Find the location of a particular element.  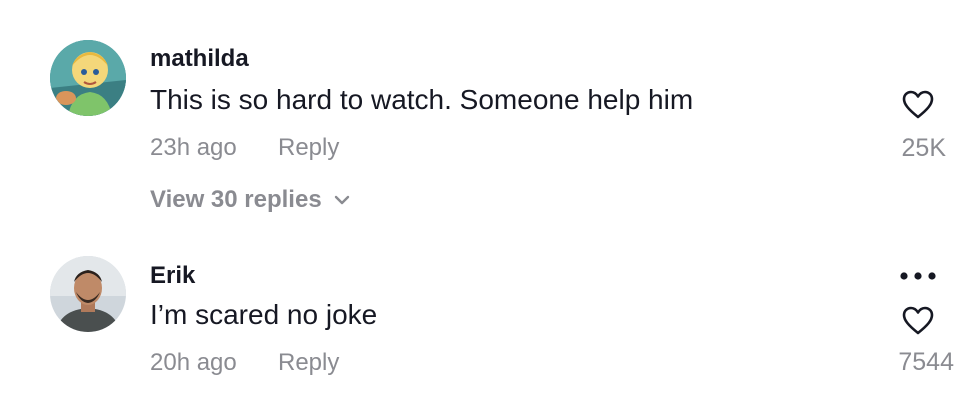

avatar is located at coordinates (88, 294).